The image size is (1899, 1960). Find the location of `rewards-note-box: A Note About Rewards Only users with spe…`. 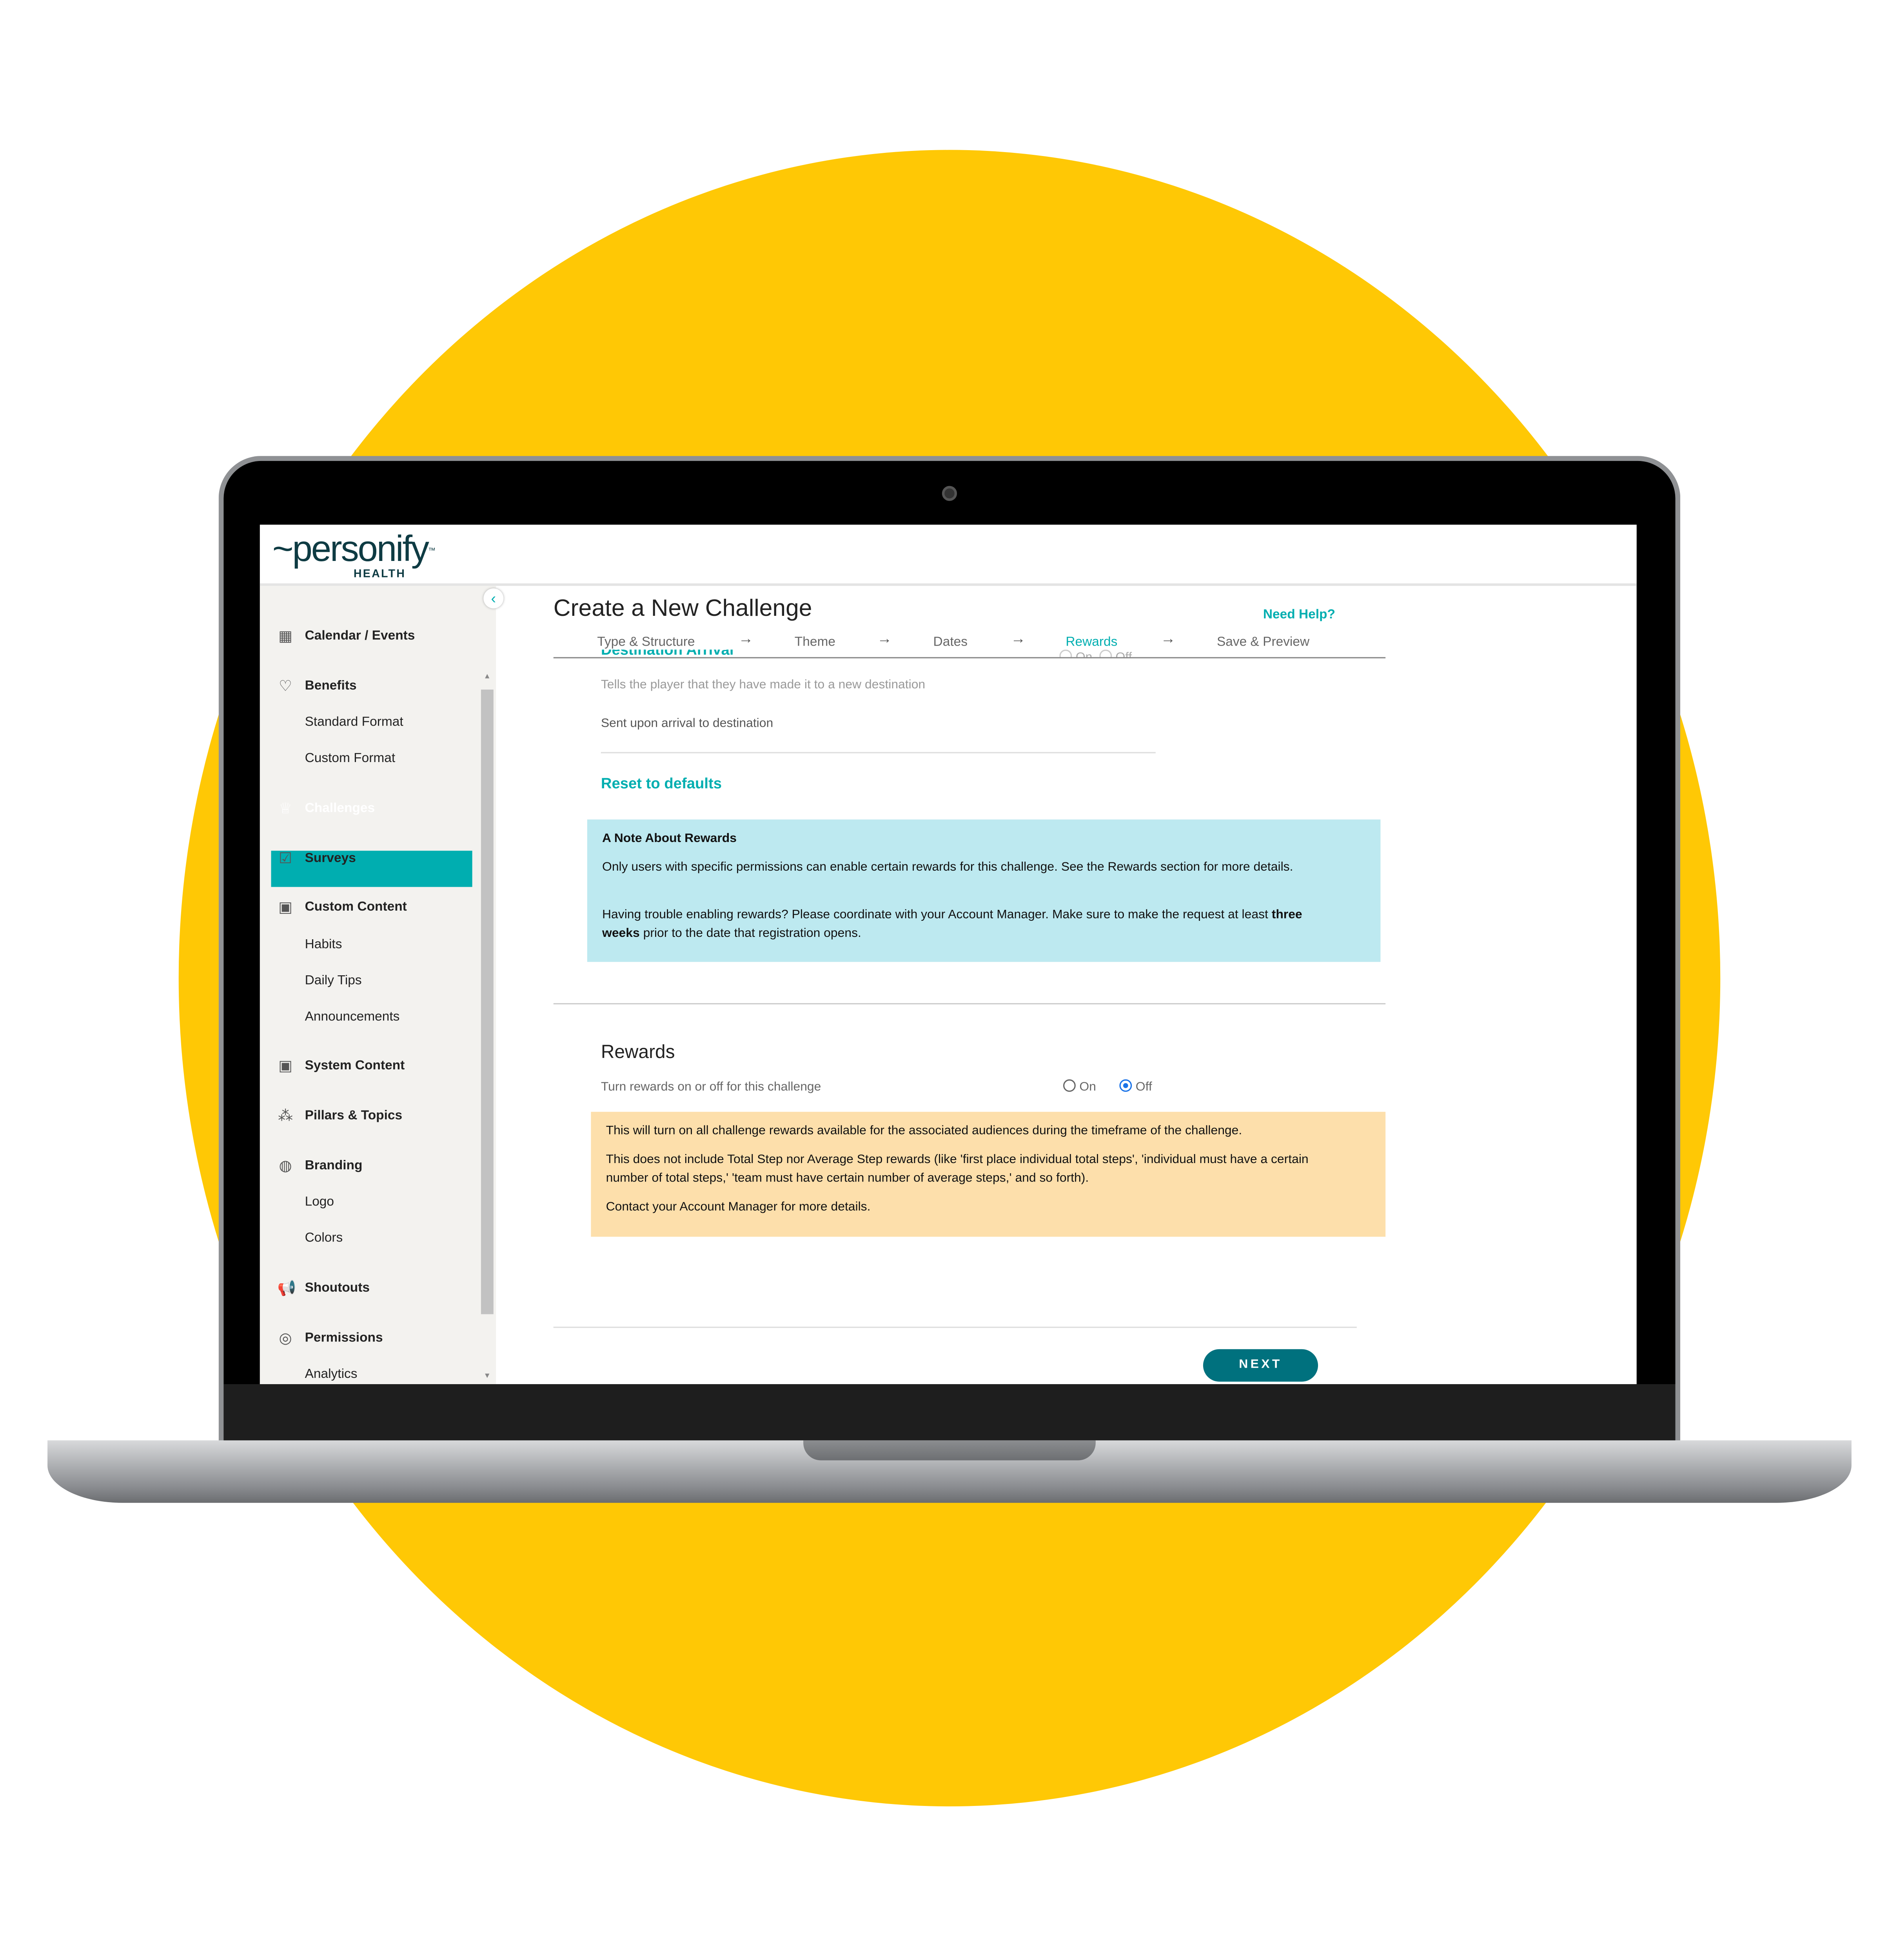

rewards-note-box: A Note About Rewards Only users with spe… is located at coordinates (984, 890).